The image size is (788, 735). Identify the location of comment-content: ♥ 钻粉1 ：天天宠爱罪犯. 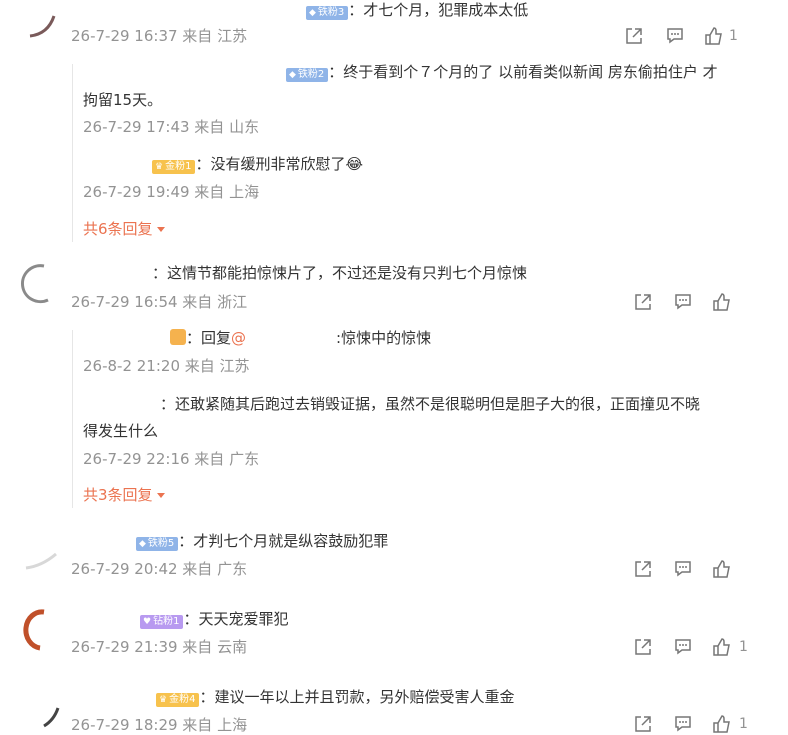
(214, 619).